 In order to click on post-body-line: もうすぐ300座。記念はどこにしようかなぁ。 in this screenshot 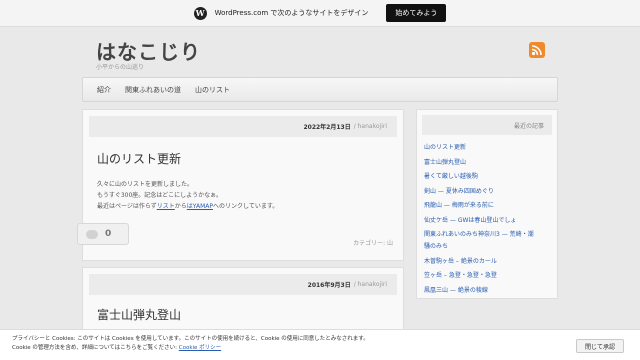, I will do `click(159, 195)`.